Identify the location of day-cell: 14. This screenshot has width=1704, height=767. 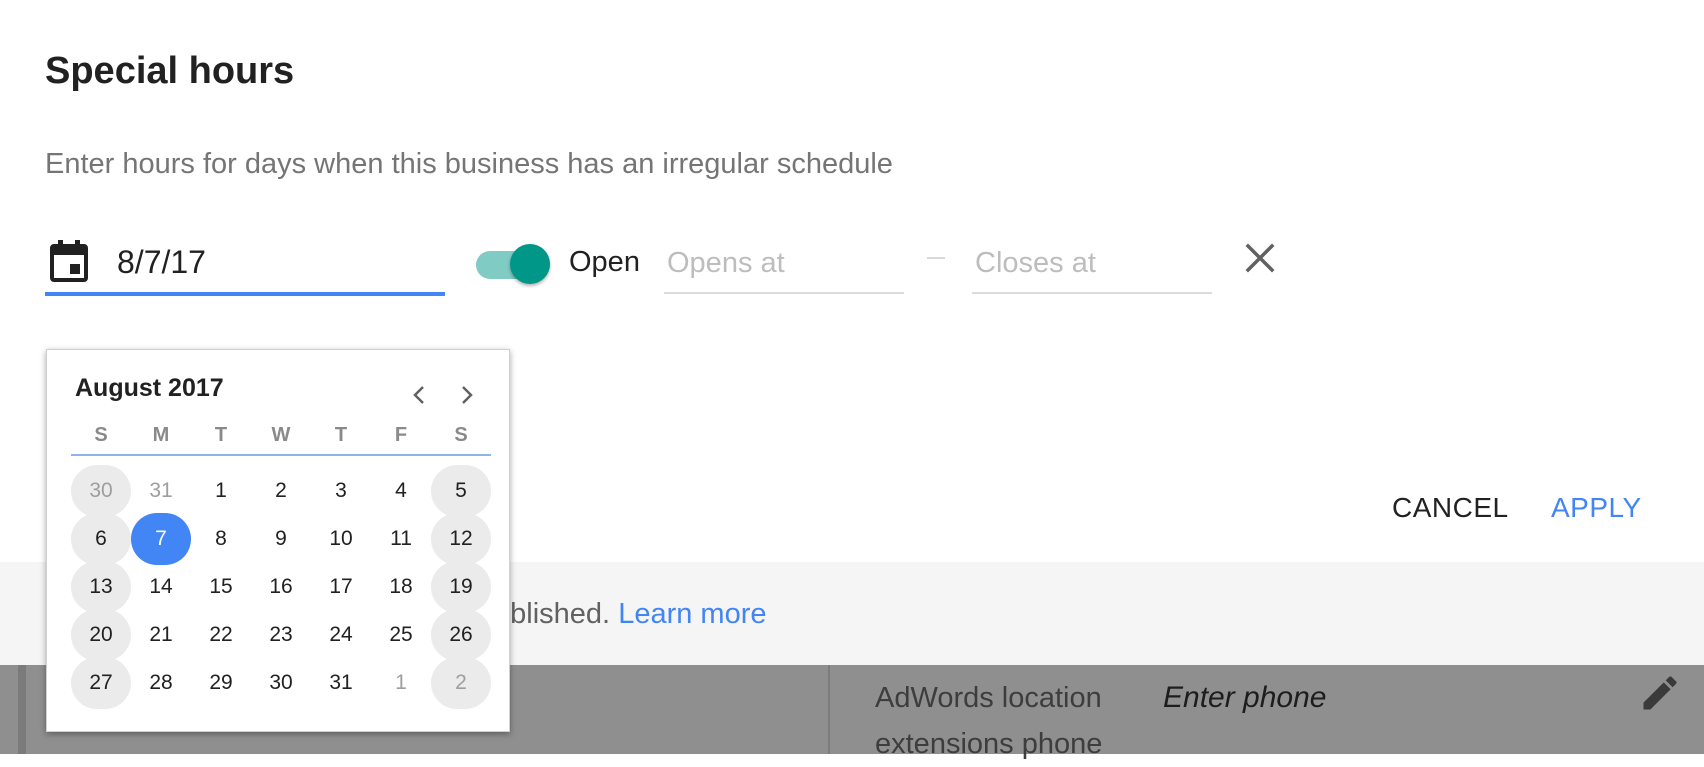
(161, 587).